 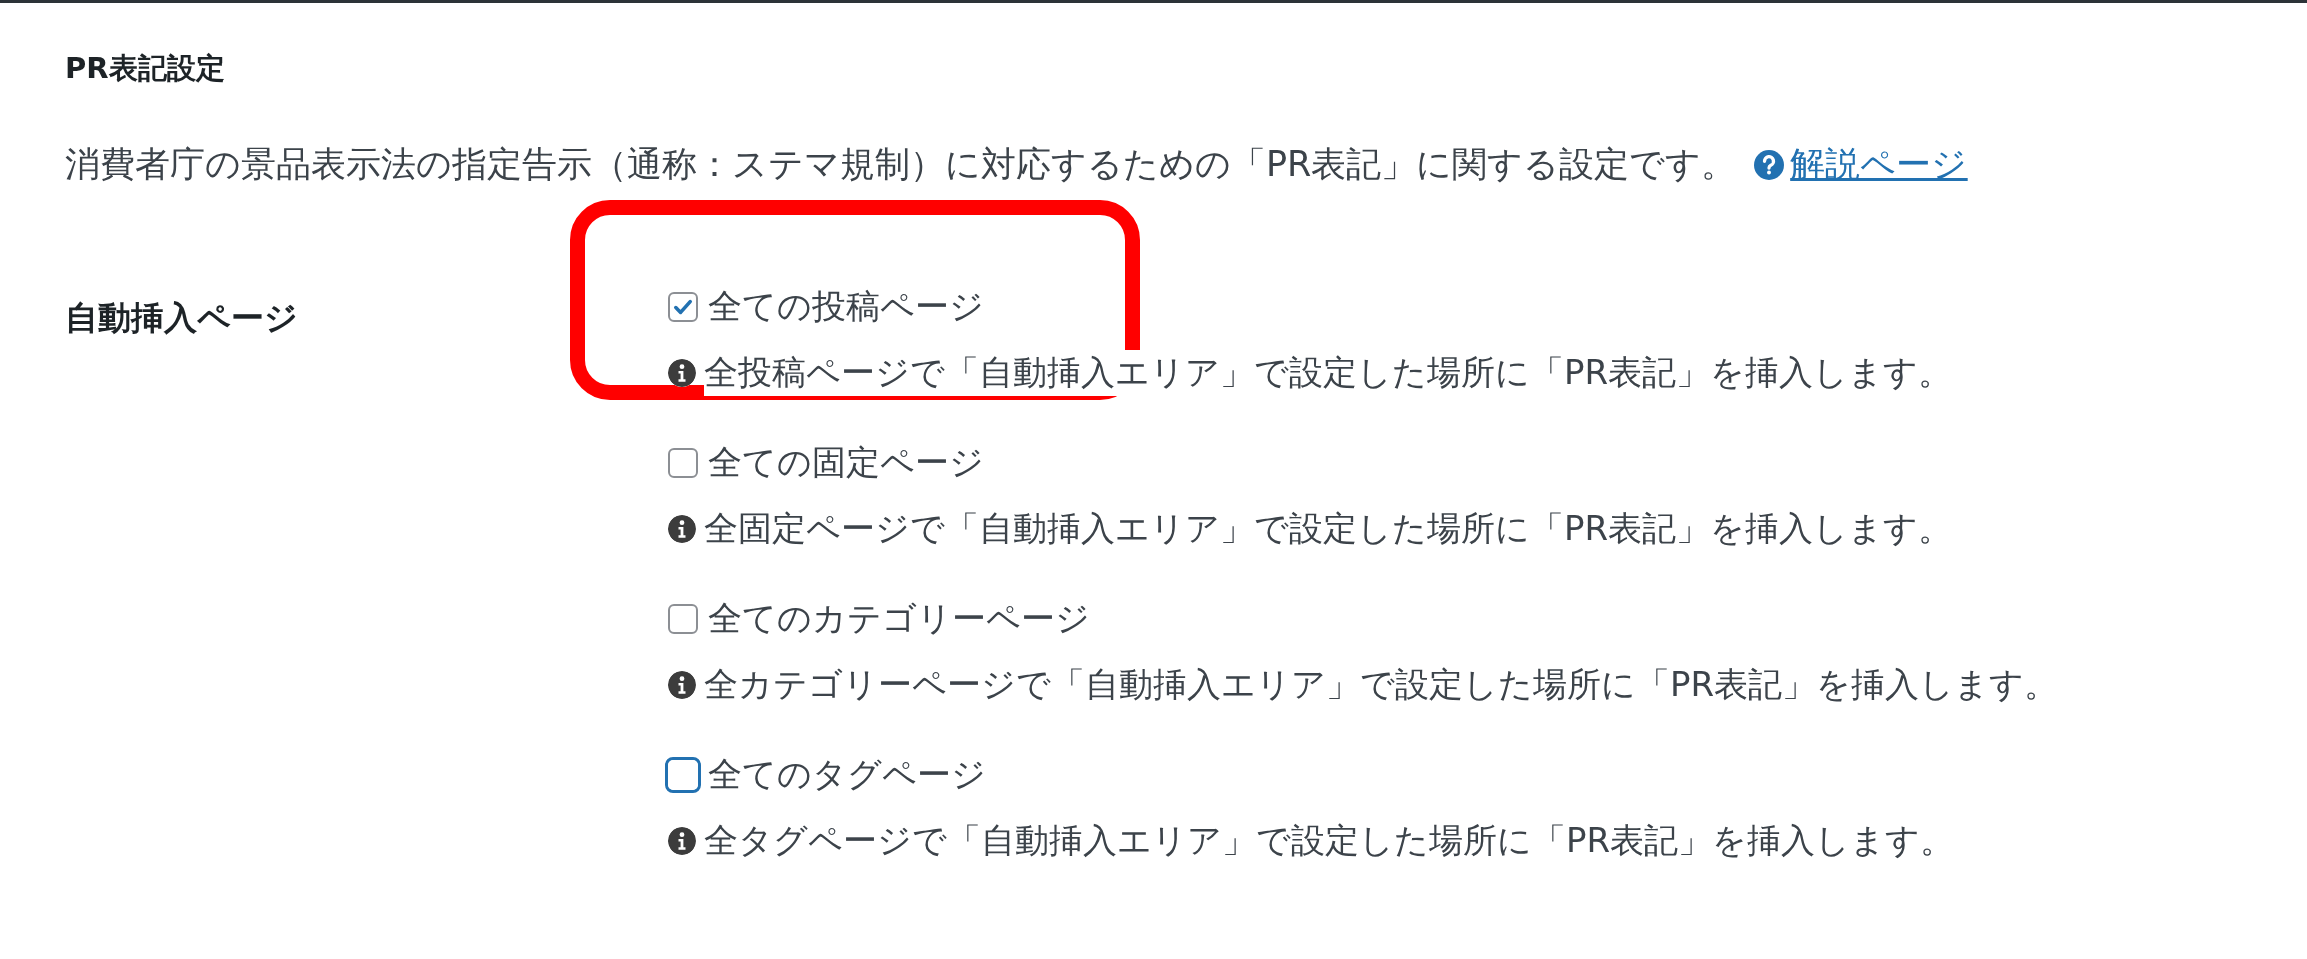 What do you see at coordinates (899, 619) in the screenshot?
I see `checkbox-label: 全てのカテゴリーページ` at bounding box center [899, 619].